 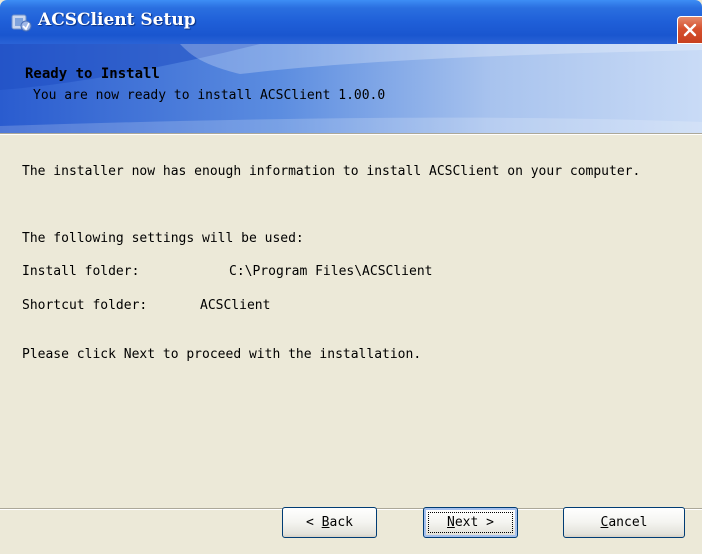 I want to click on page-heading: Ready to Install, so click(x=92, y=74).